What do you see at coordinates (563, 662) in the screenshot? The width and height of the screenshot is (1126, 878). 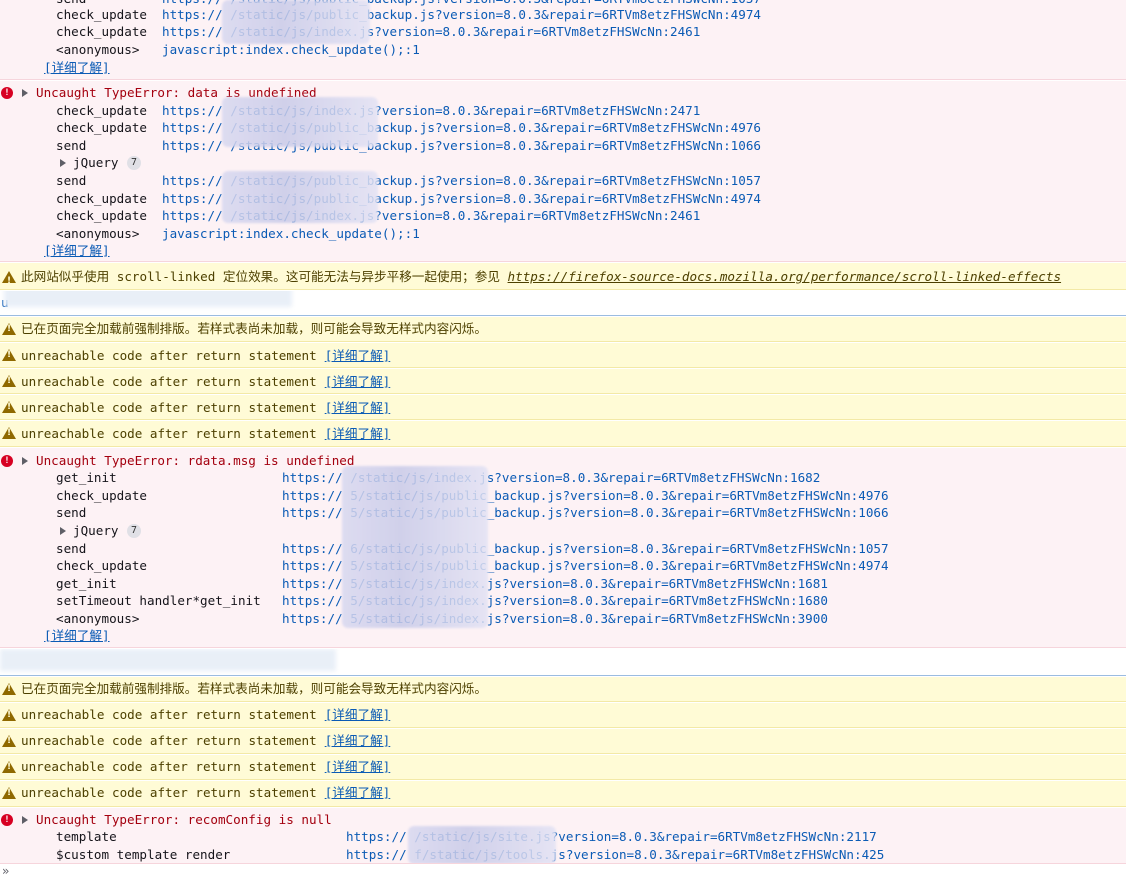 I see `info-log-line` at bounding box center [563, 662].